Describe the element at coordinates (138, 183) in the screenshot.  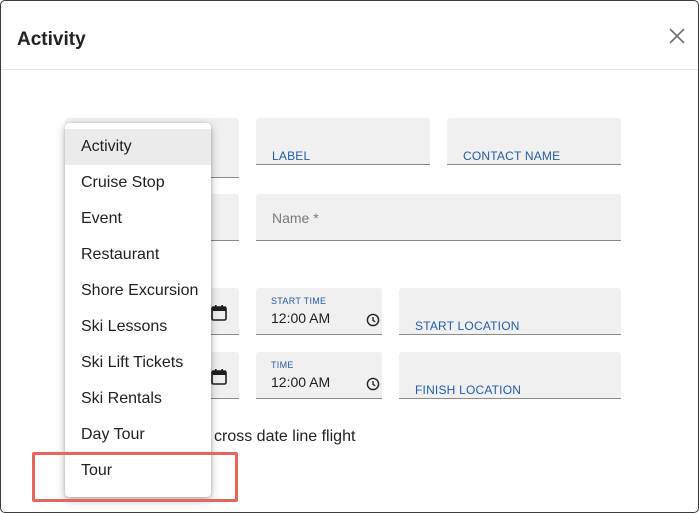
I see `menu-item-cruise-stop: Cruise Stop` at that location.